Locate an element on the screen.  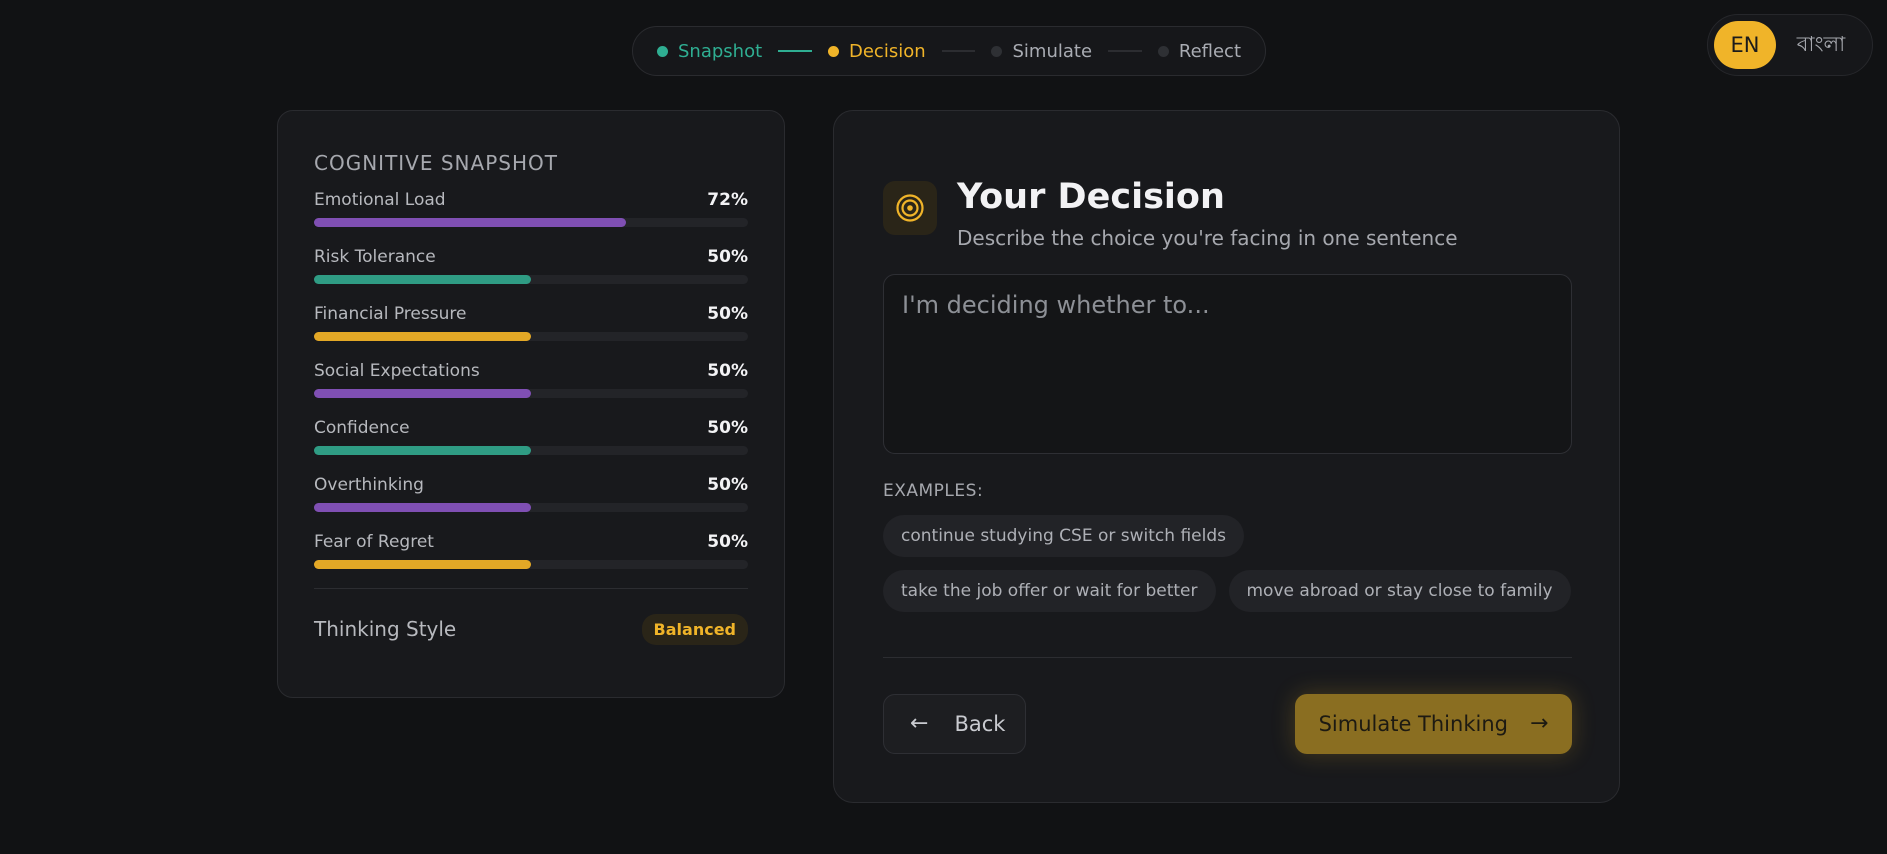
metric-label: Fear of Regret is located at coordinates (374, 542).